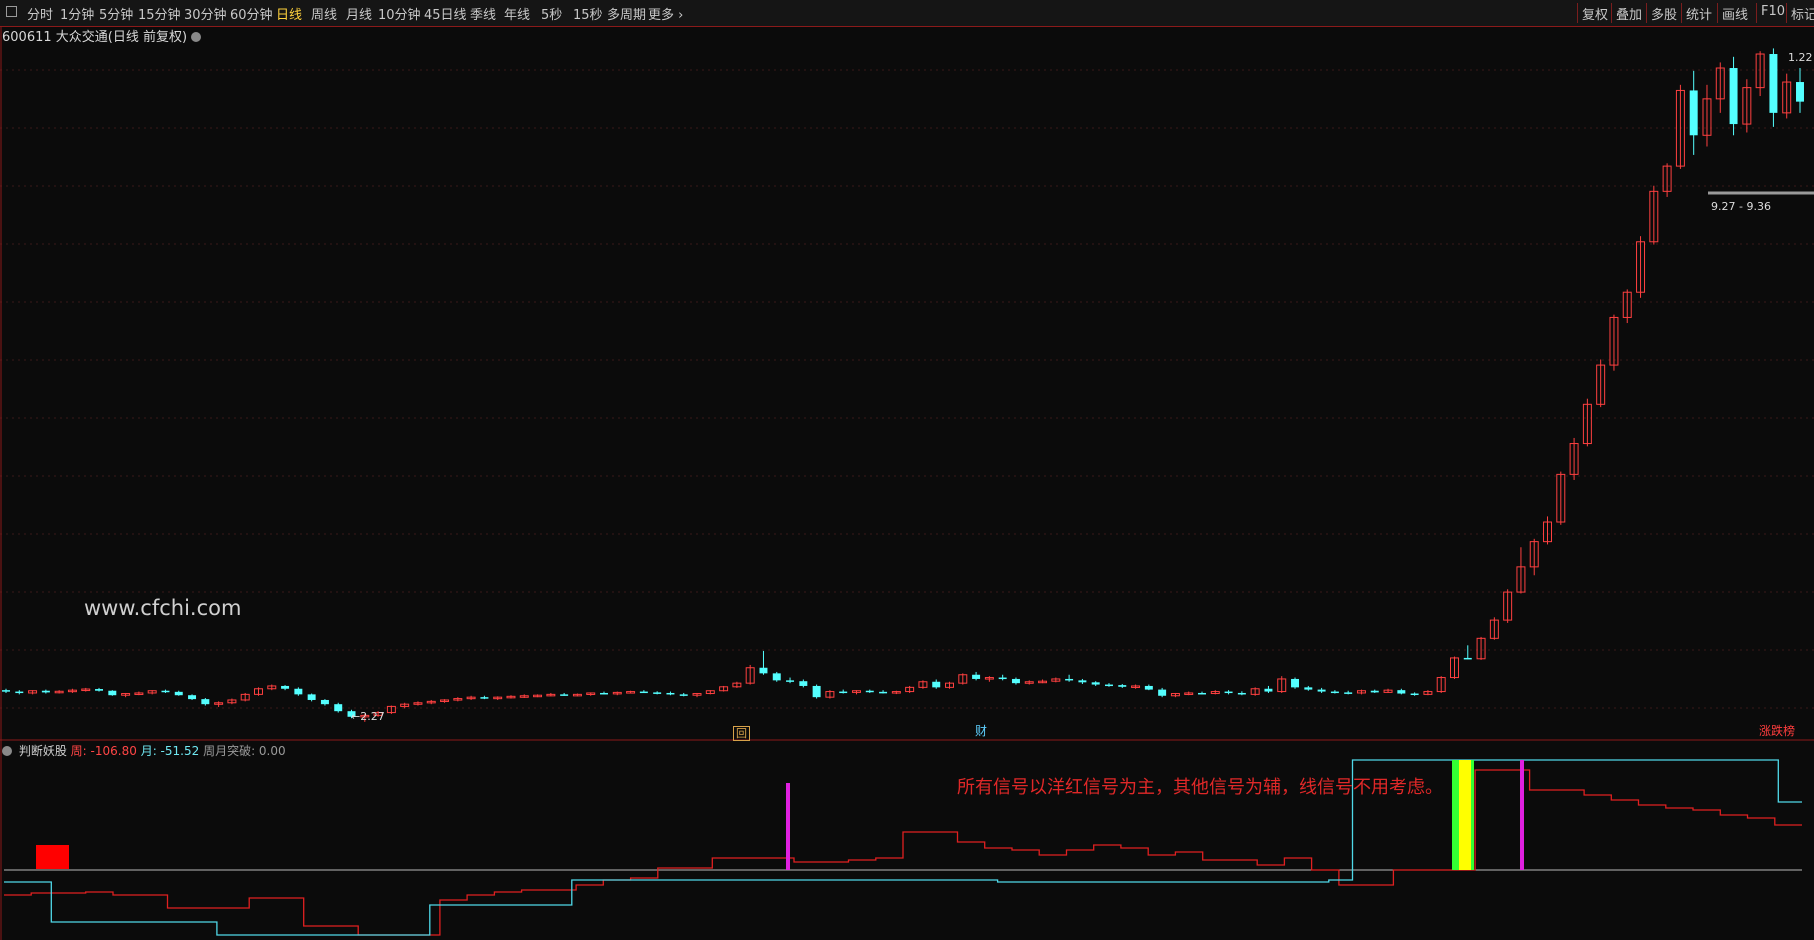  What do you see at coordinates (741, 733) in the screenshot?
I see `event-badge-o: 回` at bounding box center [741, 733].